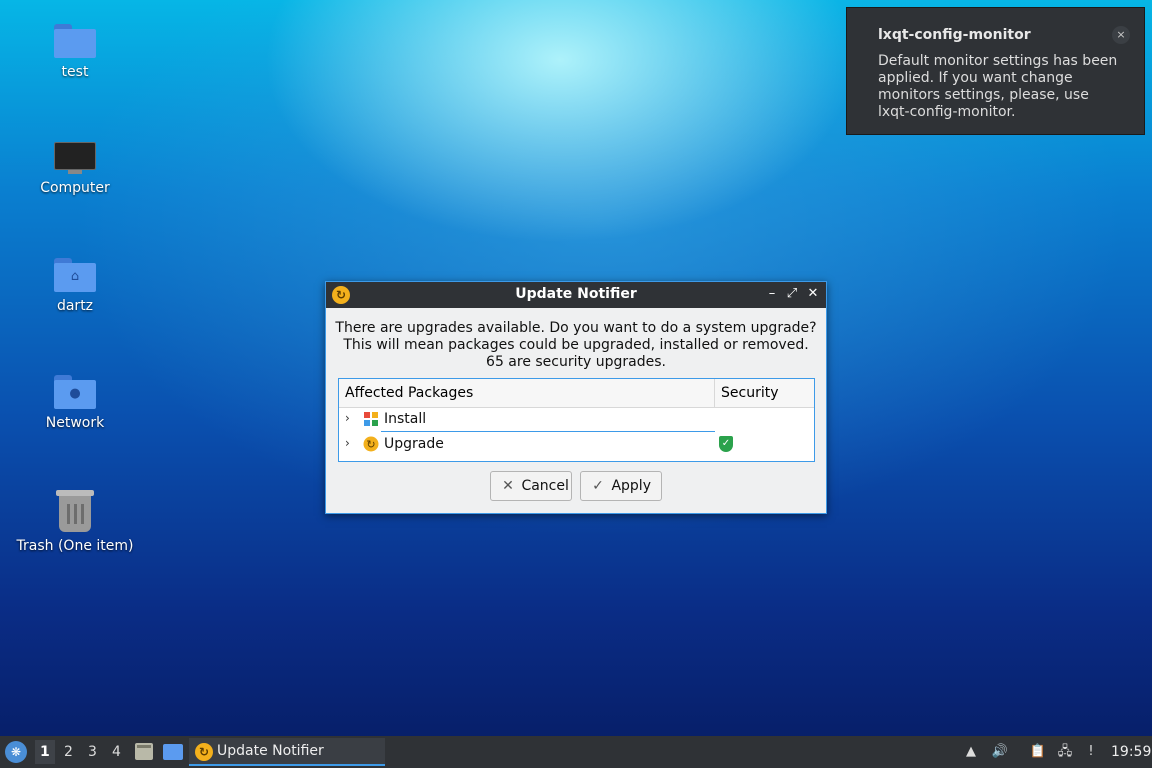  What do you see at coordinates (508, 486) in the screenshot?
I see `cancel-icon: ✕` at bounding box center [508, 486].